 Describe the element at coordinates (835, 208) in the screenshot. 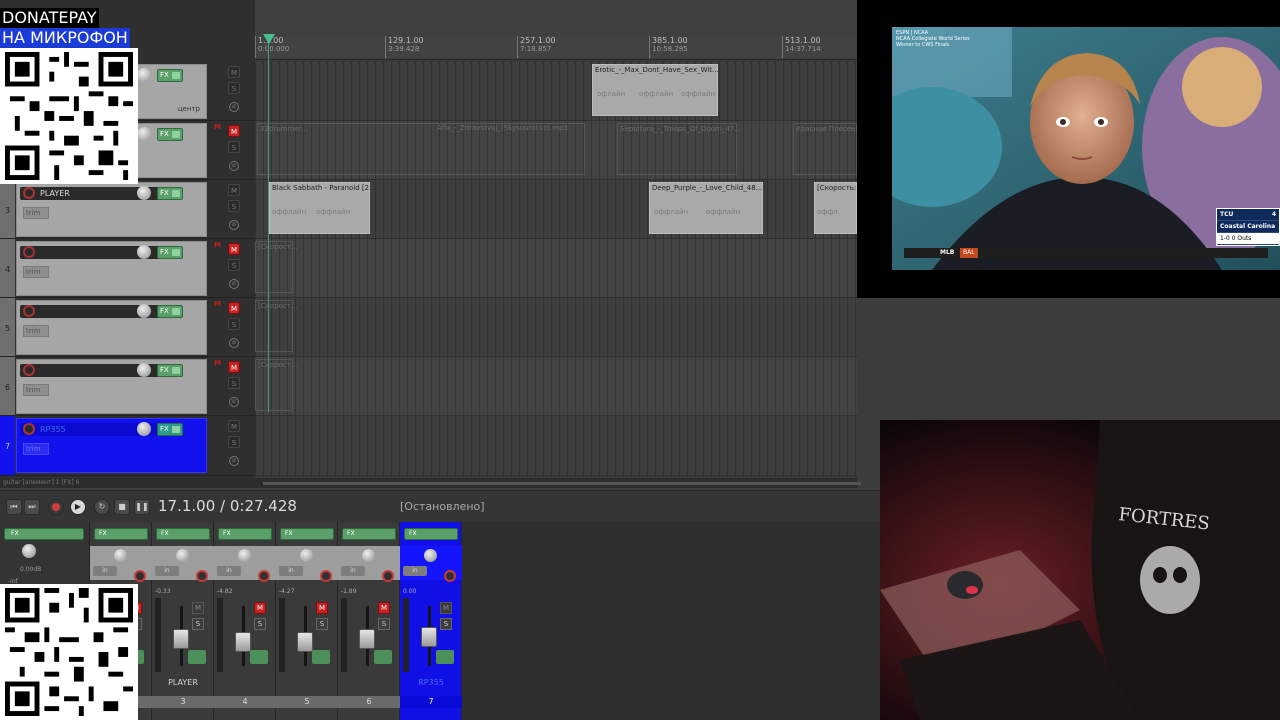

I see `media-item: [Скорость:1... оффл` at that location.